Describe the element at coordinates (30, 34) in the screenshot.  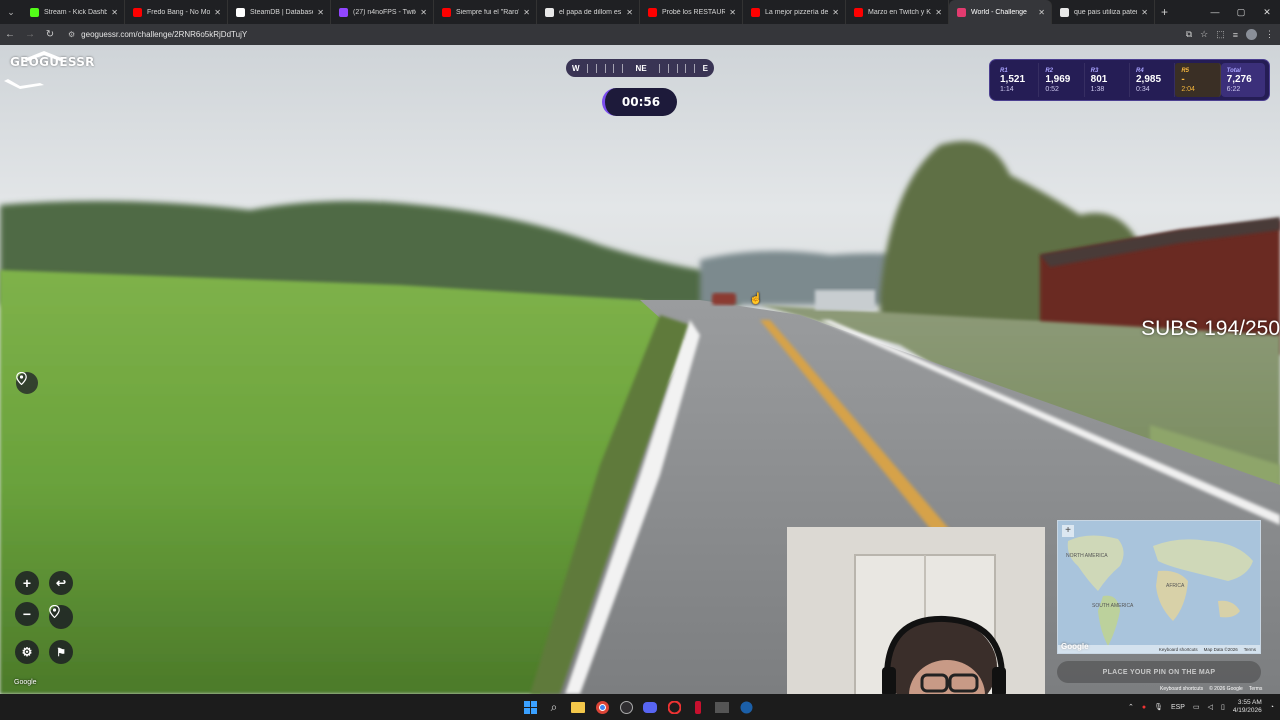
I see `forward-icon: →` at that location.